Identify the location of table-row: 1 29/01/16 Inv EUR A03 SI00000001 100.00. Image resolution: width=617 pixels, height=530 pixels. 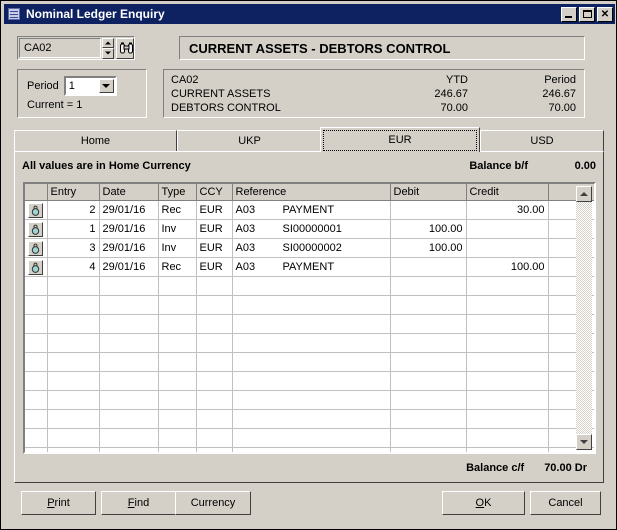
(309, 229).